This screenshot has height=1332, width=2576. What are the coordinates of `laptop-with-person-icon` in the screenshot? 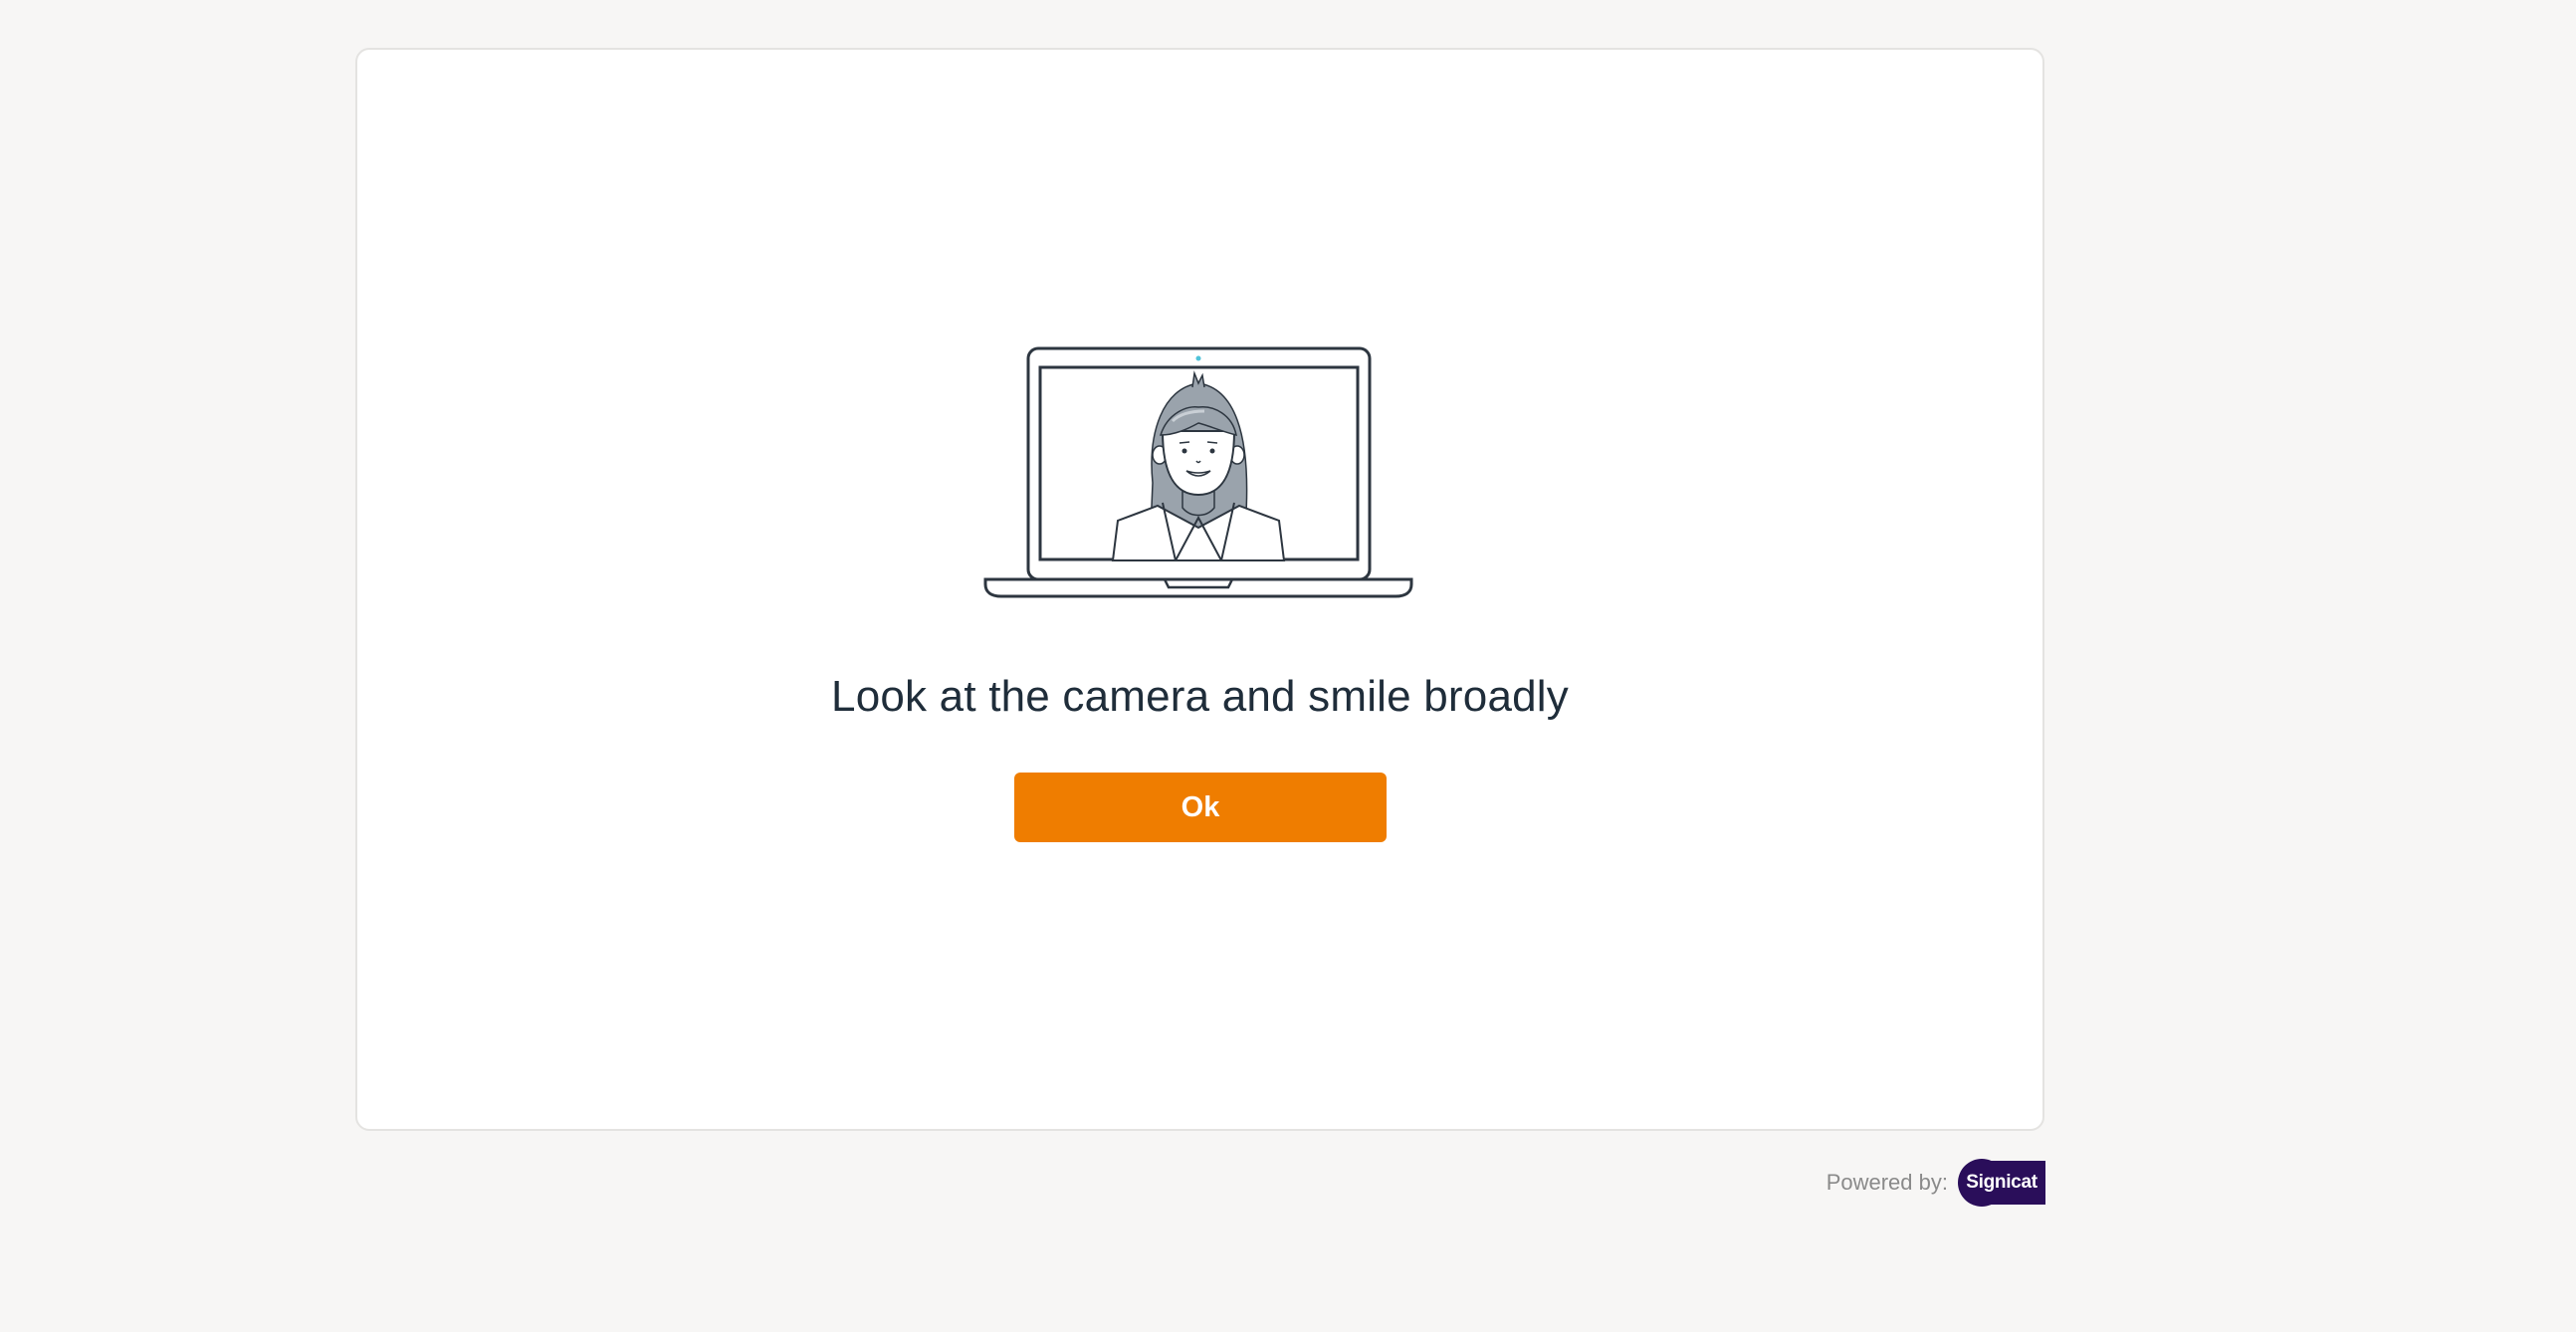 It's located at (1198, 472).